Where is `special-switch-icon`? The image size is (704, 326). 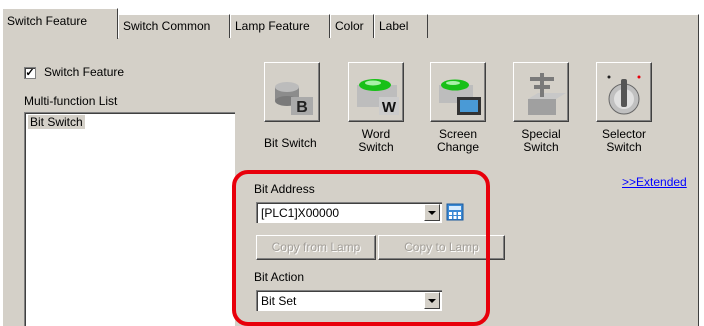 special-switch-icon is located at coordinates (547, 94).